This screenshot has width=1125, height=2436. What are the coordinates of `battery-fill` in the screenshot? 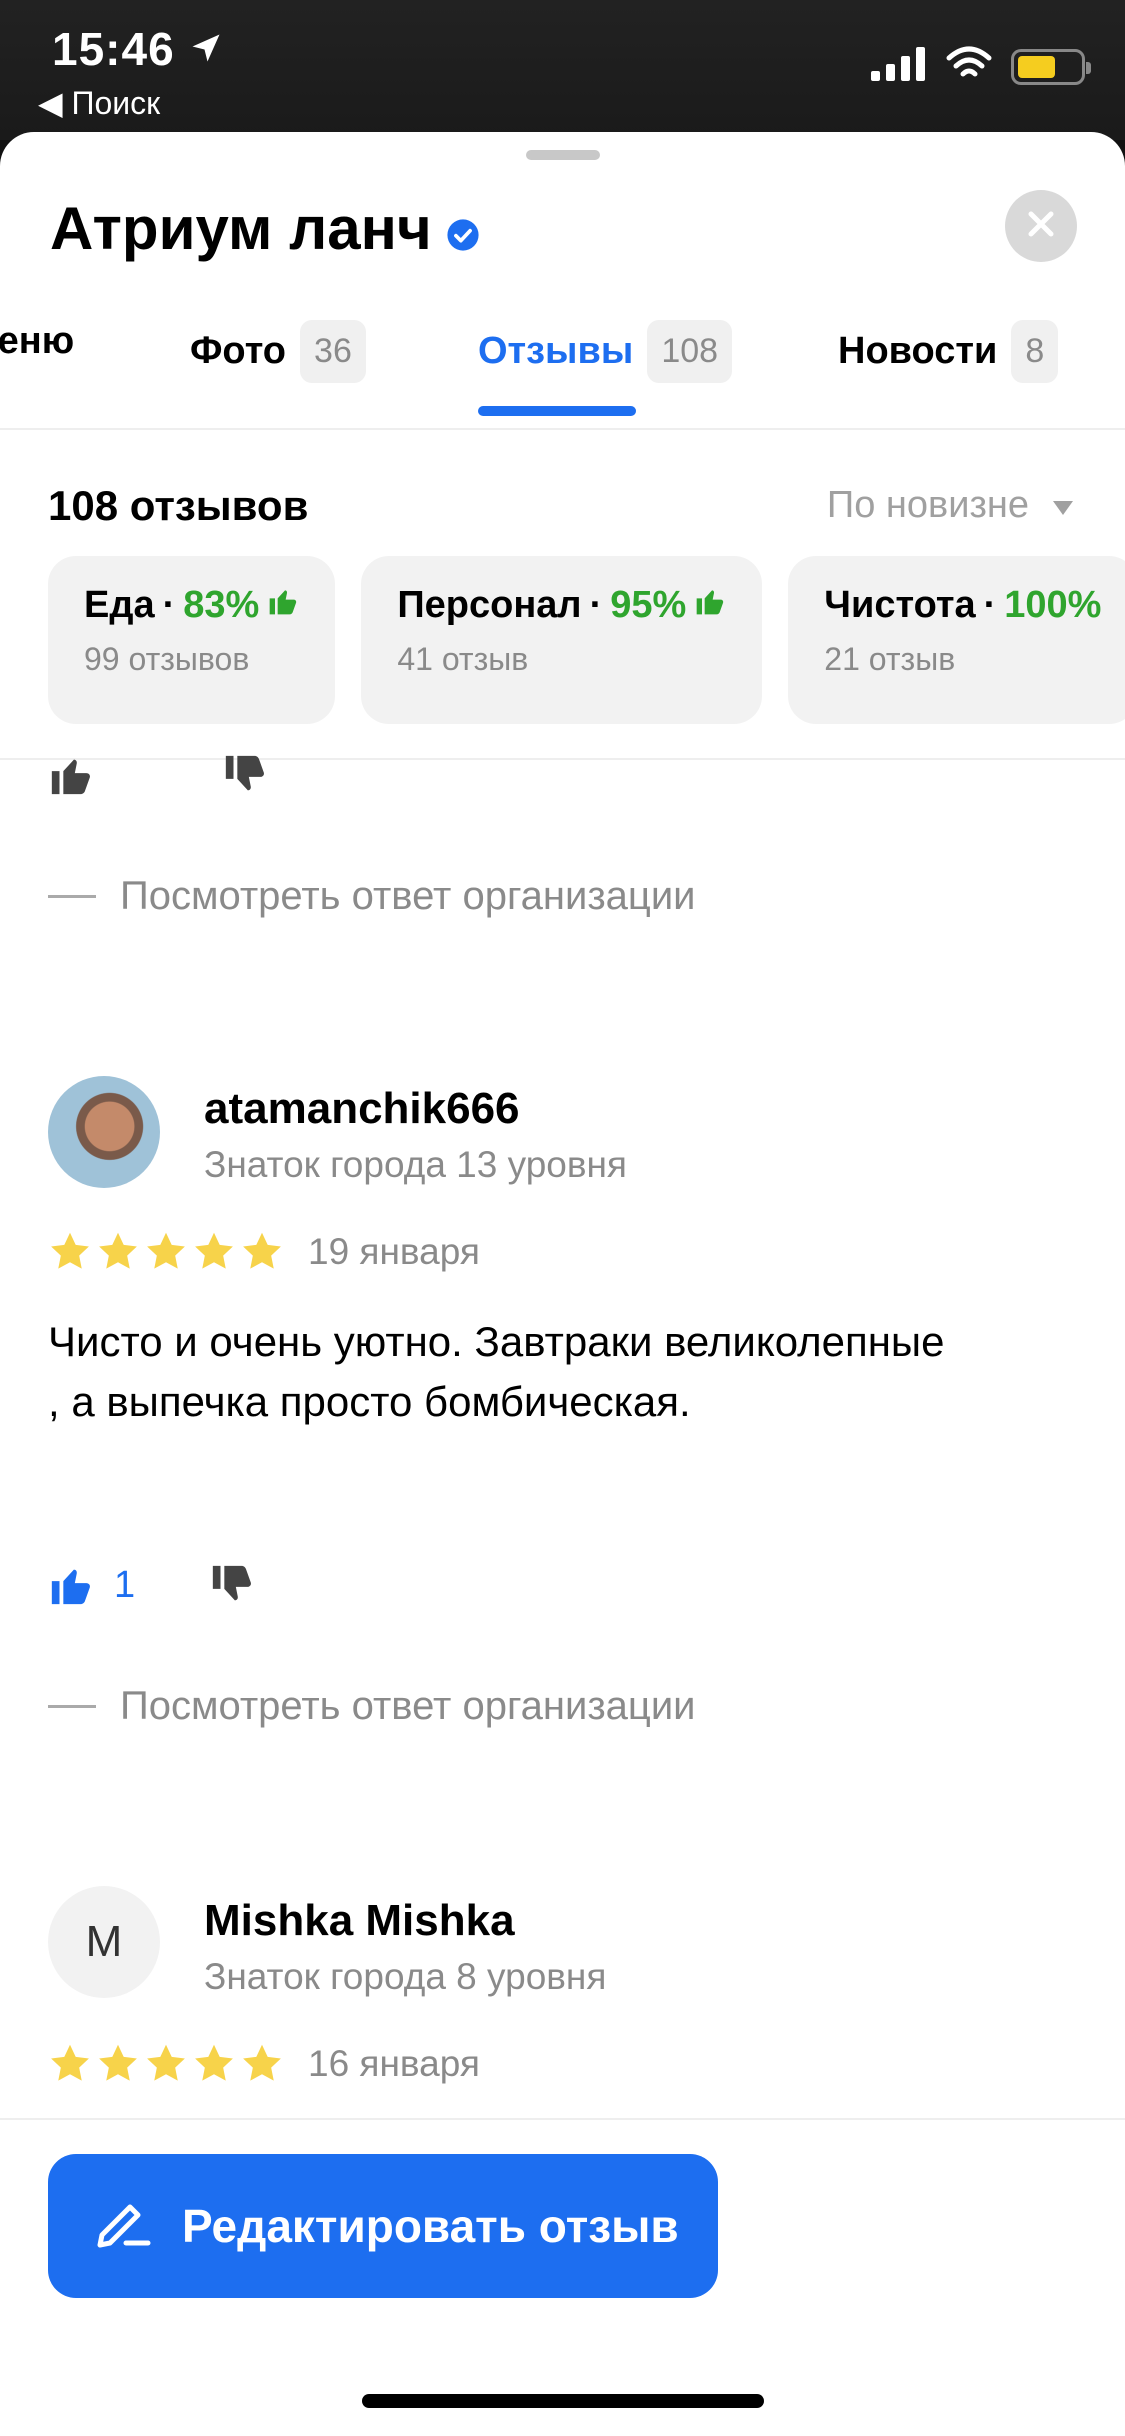 It's located at (1037, 66).